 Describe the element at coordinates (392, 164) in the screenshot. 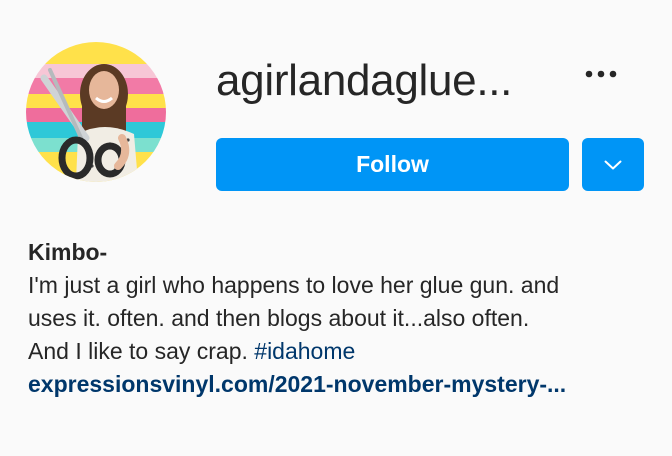

I see `follow-button: Follow` at that location.